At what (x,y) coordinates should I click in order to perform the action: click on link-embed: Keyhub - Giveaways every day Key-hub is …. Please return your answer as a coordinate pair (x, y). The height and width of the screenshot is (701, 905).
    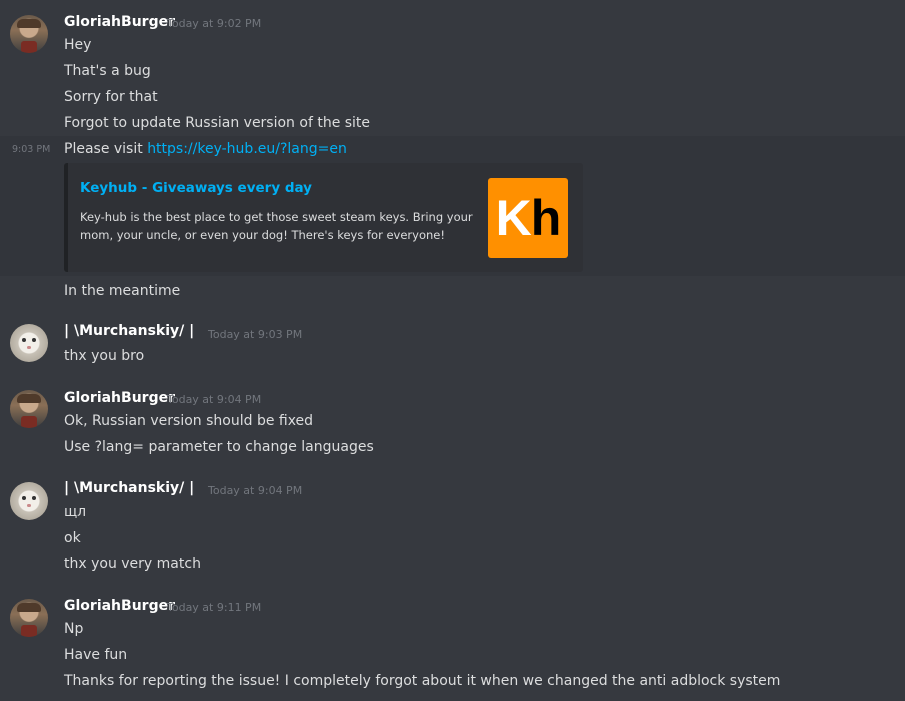
    Looking at the image, I should click on (323, 217).